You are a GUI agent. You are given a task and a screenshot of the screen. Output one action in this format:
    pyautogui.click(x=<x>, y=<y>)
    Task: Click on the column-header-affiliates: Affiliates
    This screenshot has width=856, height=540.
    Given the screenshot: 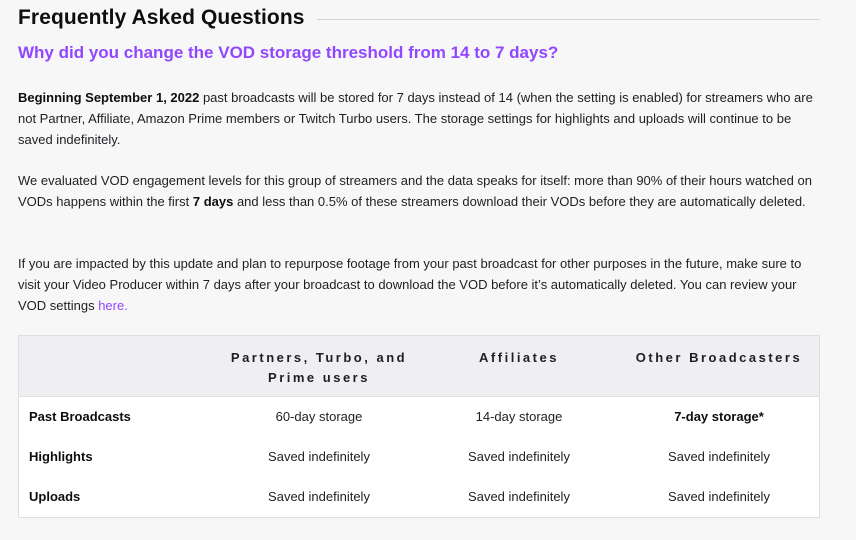 What is the action you would take?
    pyautogui.click(x=519, y=357)
    